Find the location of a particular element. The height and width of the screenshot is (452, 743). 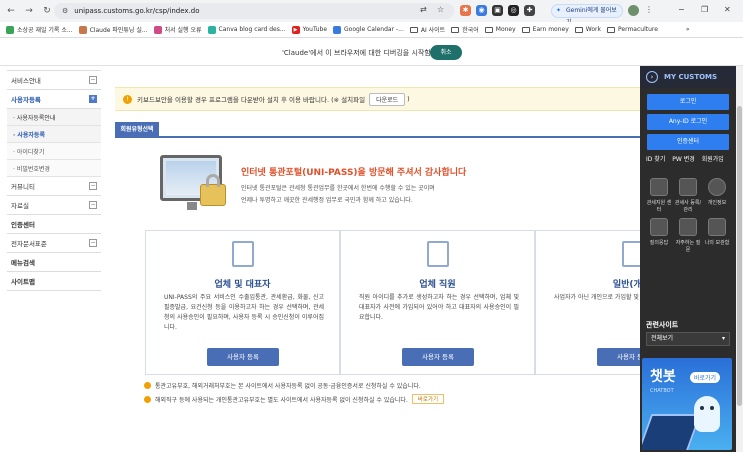

back-icon: ← is located at coordinates (11, 11).